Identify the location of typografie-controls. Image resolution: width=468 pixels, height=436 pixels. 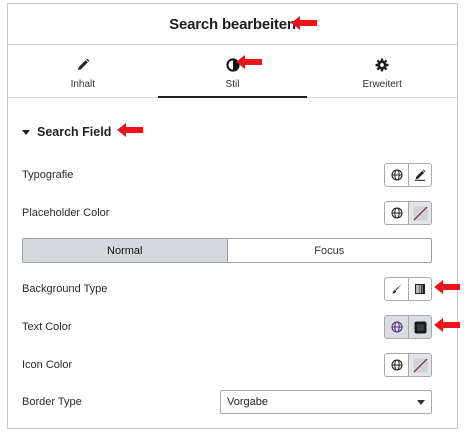
(408, 175).